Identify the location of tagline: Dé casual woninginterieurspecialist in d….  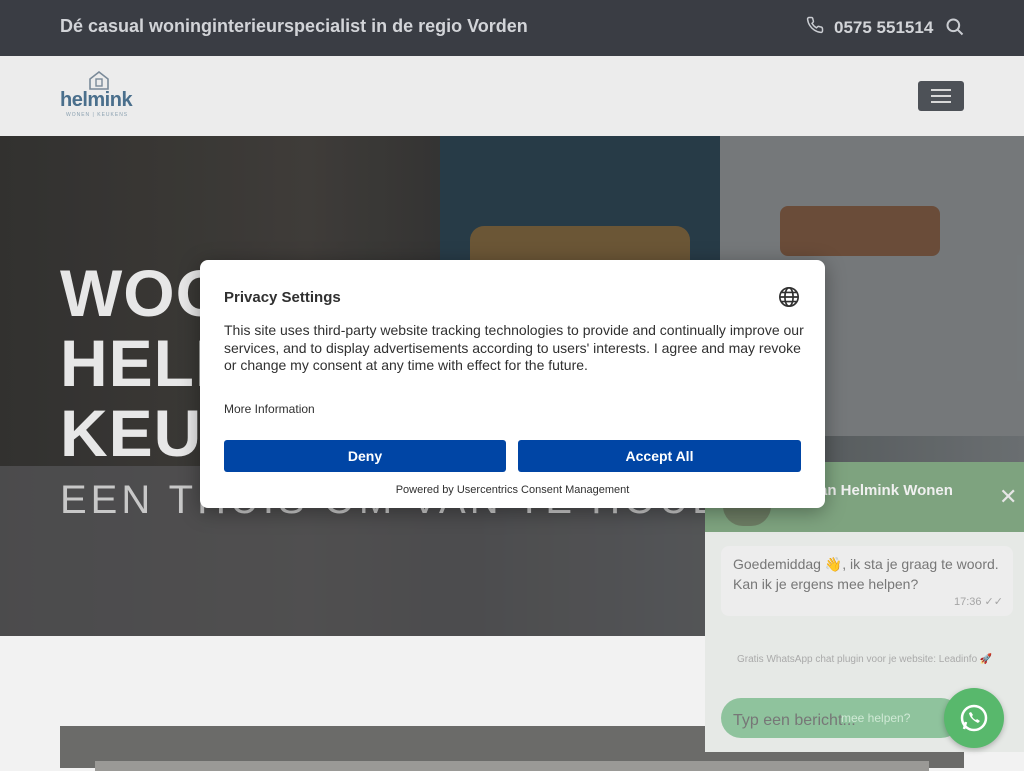
(294, 26).